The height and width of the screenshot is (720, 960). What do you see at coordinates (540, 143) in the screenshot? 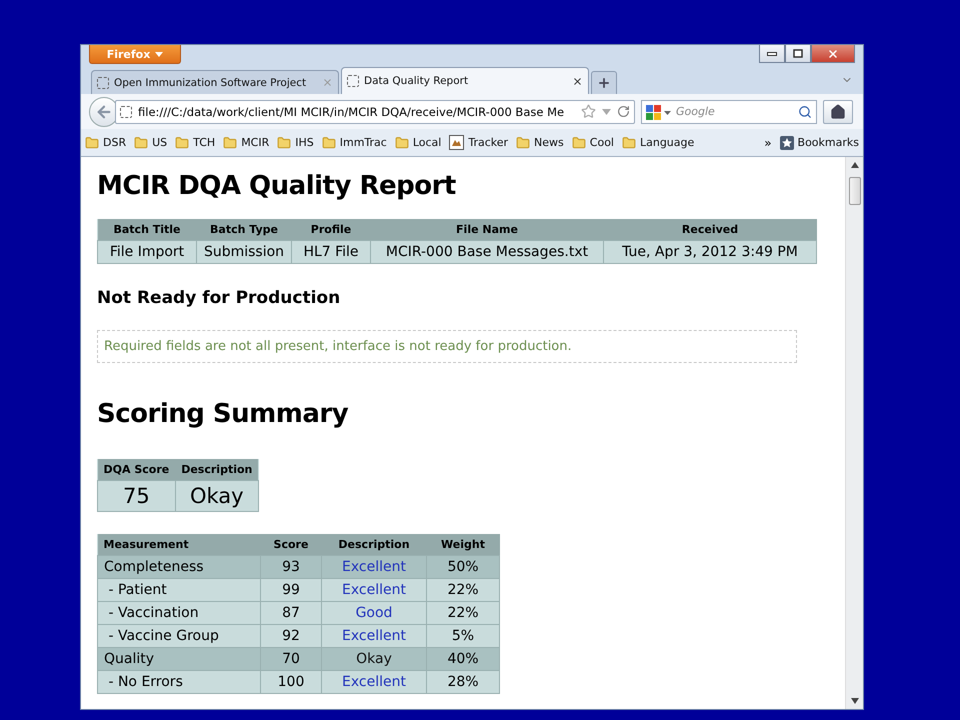
I see `bookmark: News` at bounding box center [540, 143].